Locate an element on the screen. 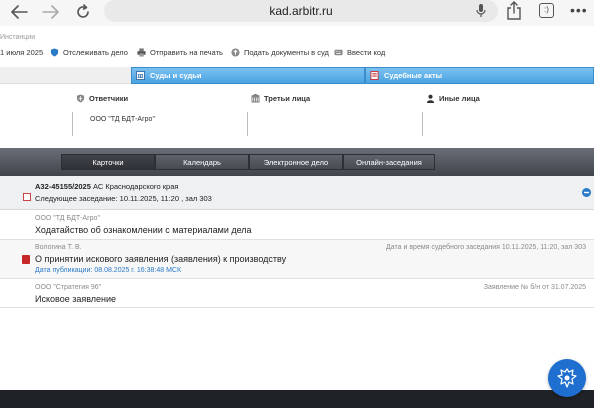 This screenshot has width=594, height=408. entry-author: ООО "Стратегия 96" is located at coordinates (68, 287).